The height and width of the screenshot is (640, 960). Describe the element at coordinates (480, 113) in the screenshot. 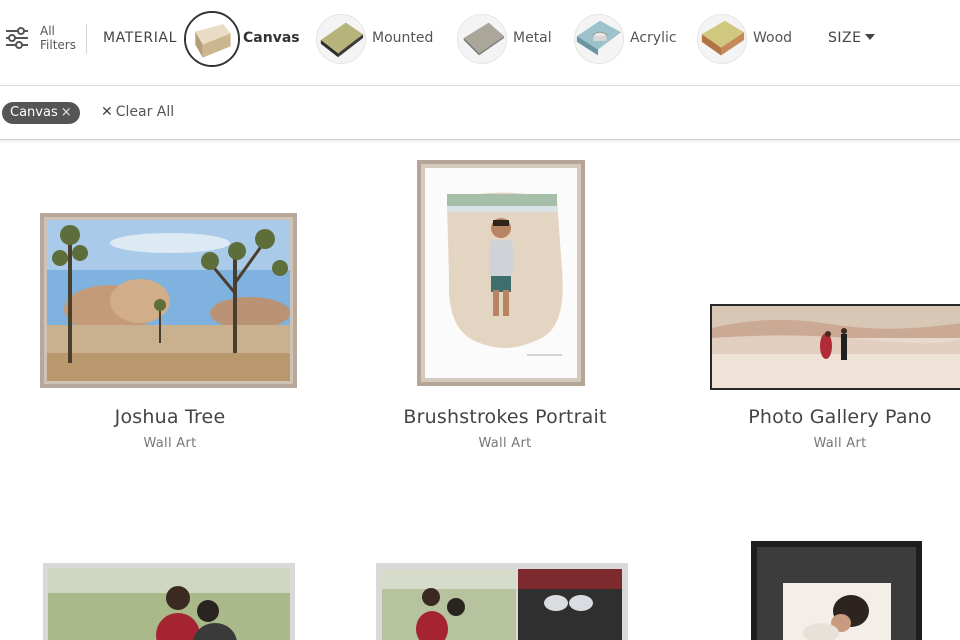

I see `applied-filters-row: Canvas × ✕ Clear All` at that location.